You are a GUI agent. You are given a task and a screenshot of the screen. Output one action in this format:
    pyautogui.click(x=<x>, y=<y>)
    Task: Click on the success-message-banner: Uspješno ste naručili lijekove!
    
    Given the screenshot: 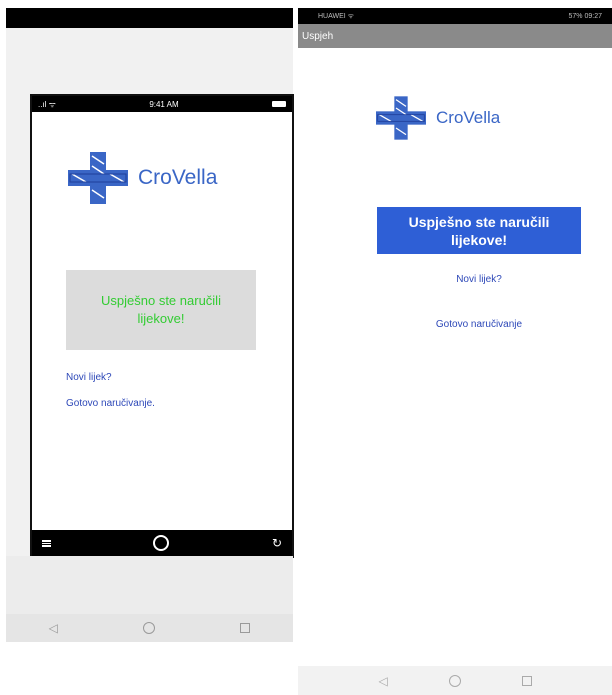 What is the action you would take?
    pyautogui.click(x=479, y=230)
    